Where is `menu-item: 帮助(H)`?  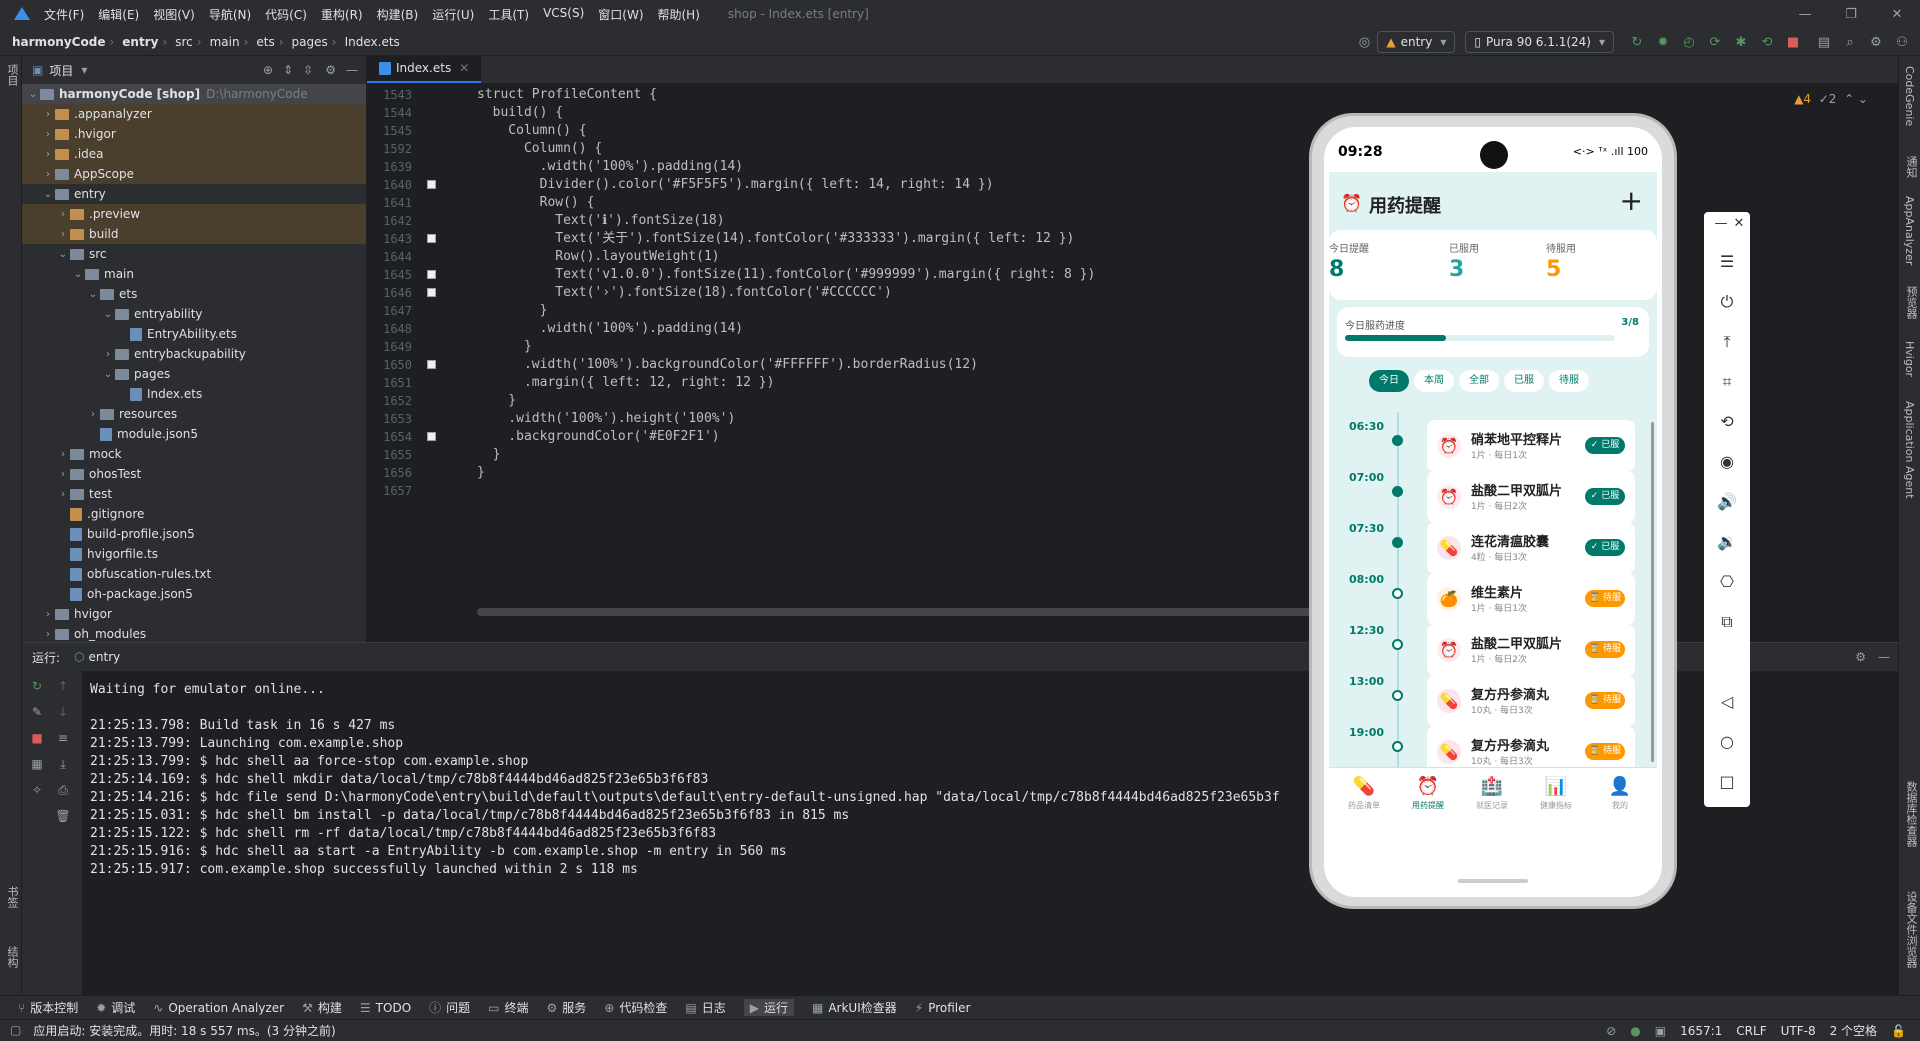 menu-item: 帮助(H) is located at coordinates (679, 14).